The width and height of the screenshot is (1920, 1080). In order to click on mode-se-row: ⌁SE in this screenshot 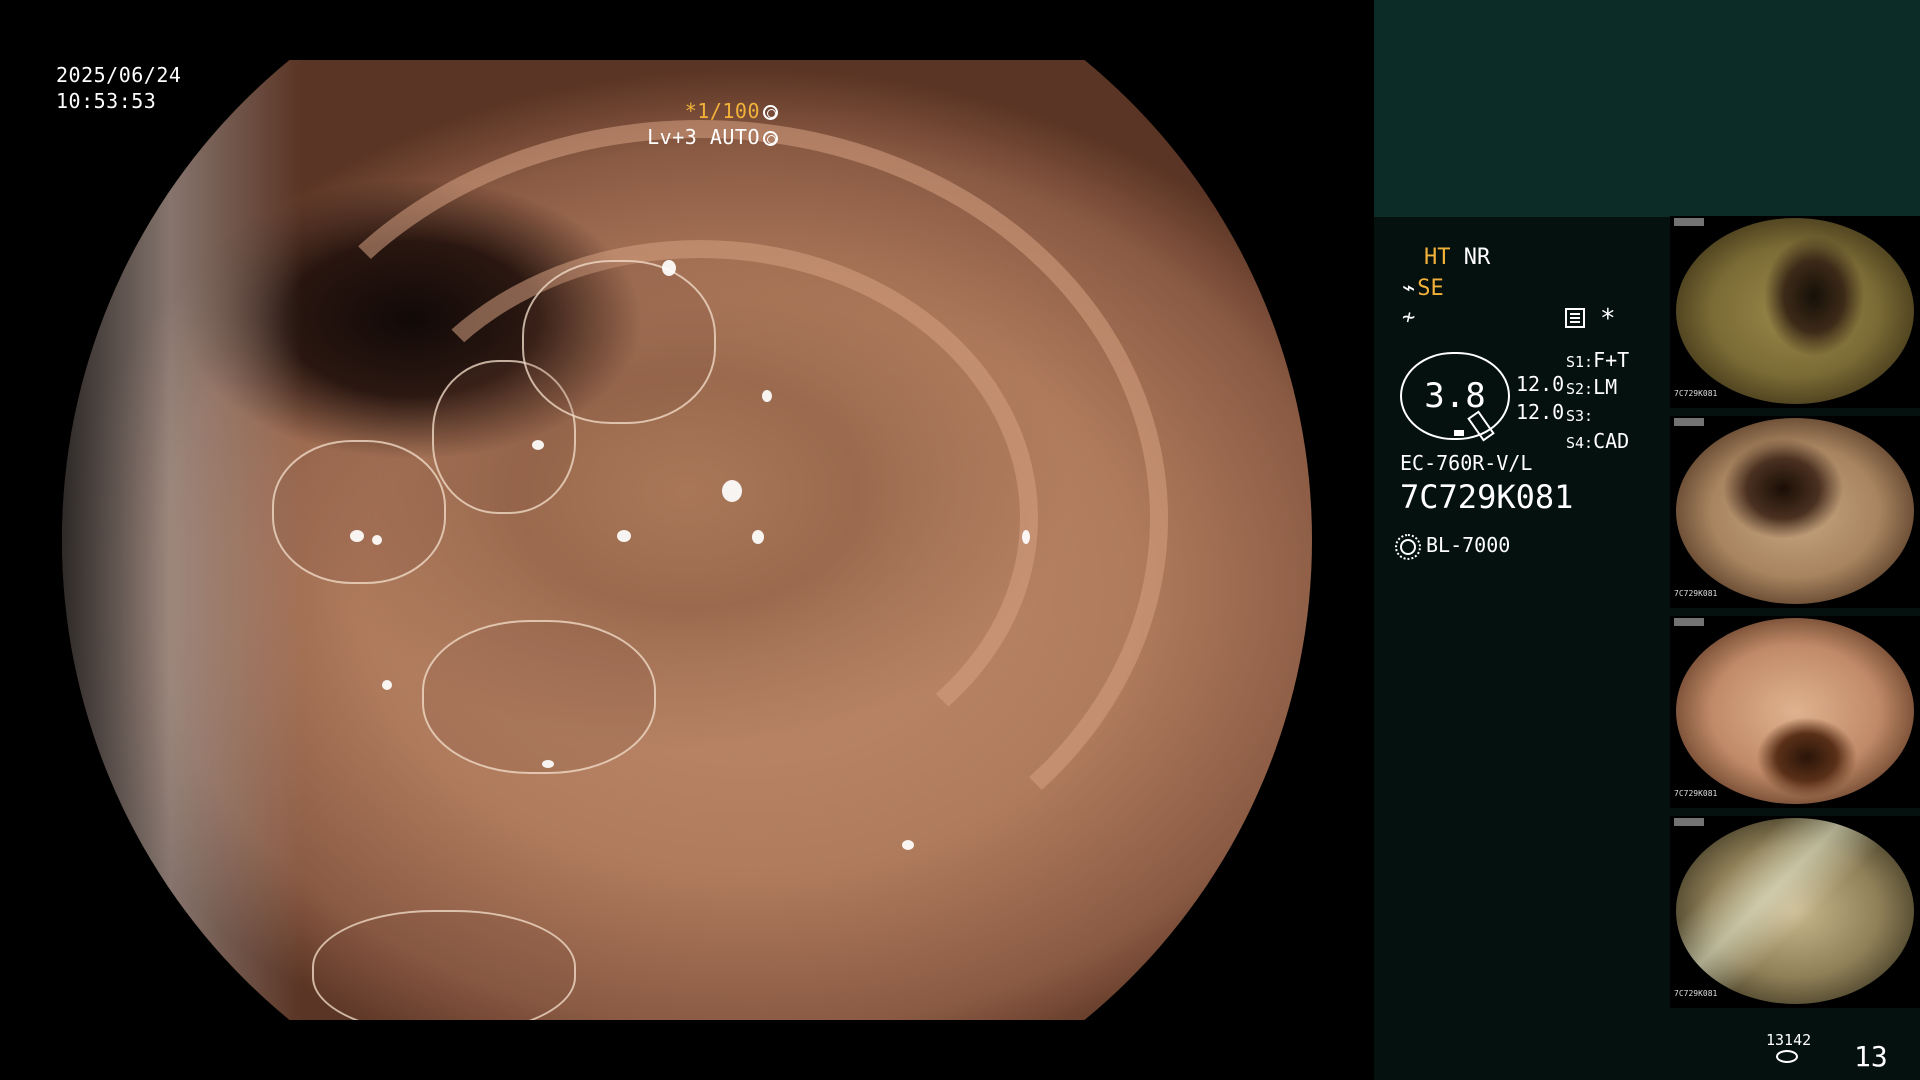, I will do `click(1423, 289)`.